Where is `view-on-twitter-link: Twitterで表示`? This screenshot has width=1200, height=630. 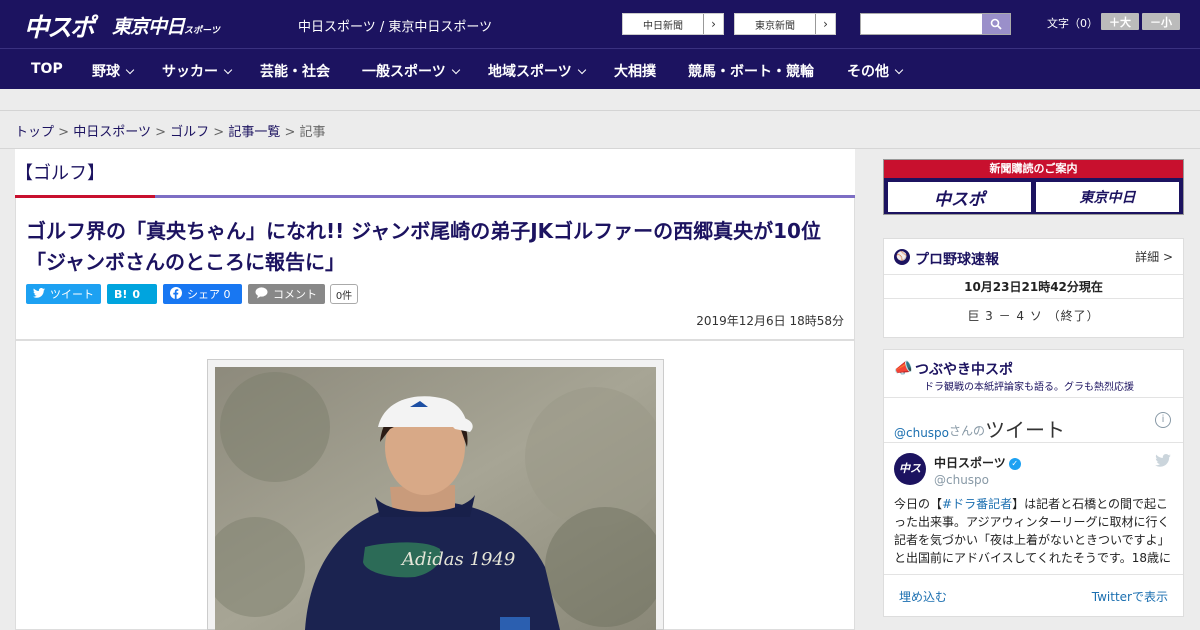 view-on-twitter-link: Twitterで表示 is located at coordinates (1130, 596).